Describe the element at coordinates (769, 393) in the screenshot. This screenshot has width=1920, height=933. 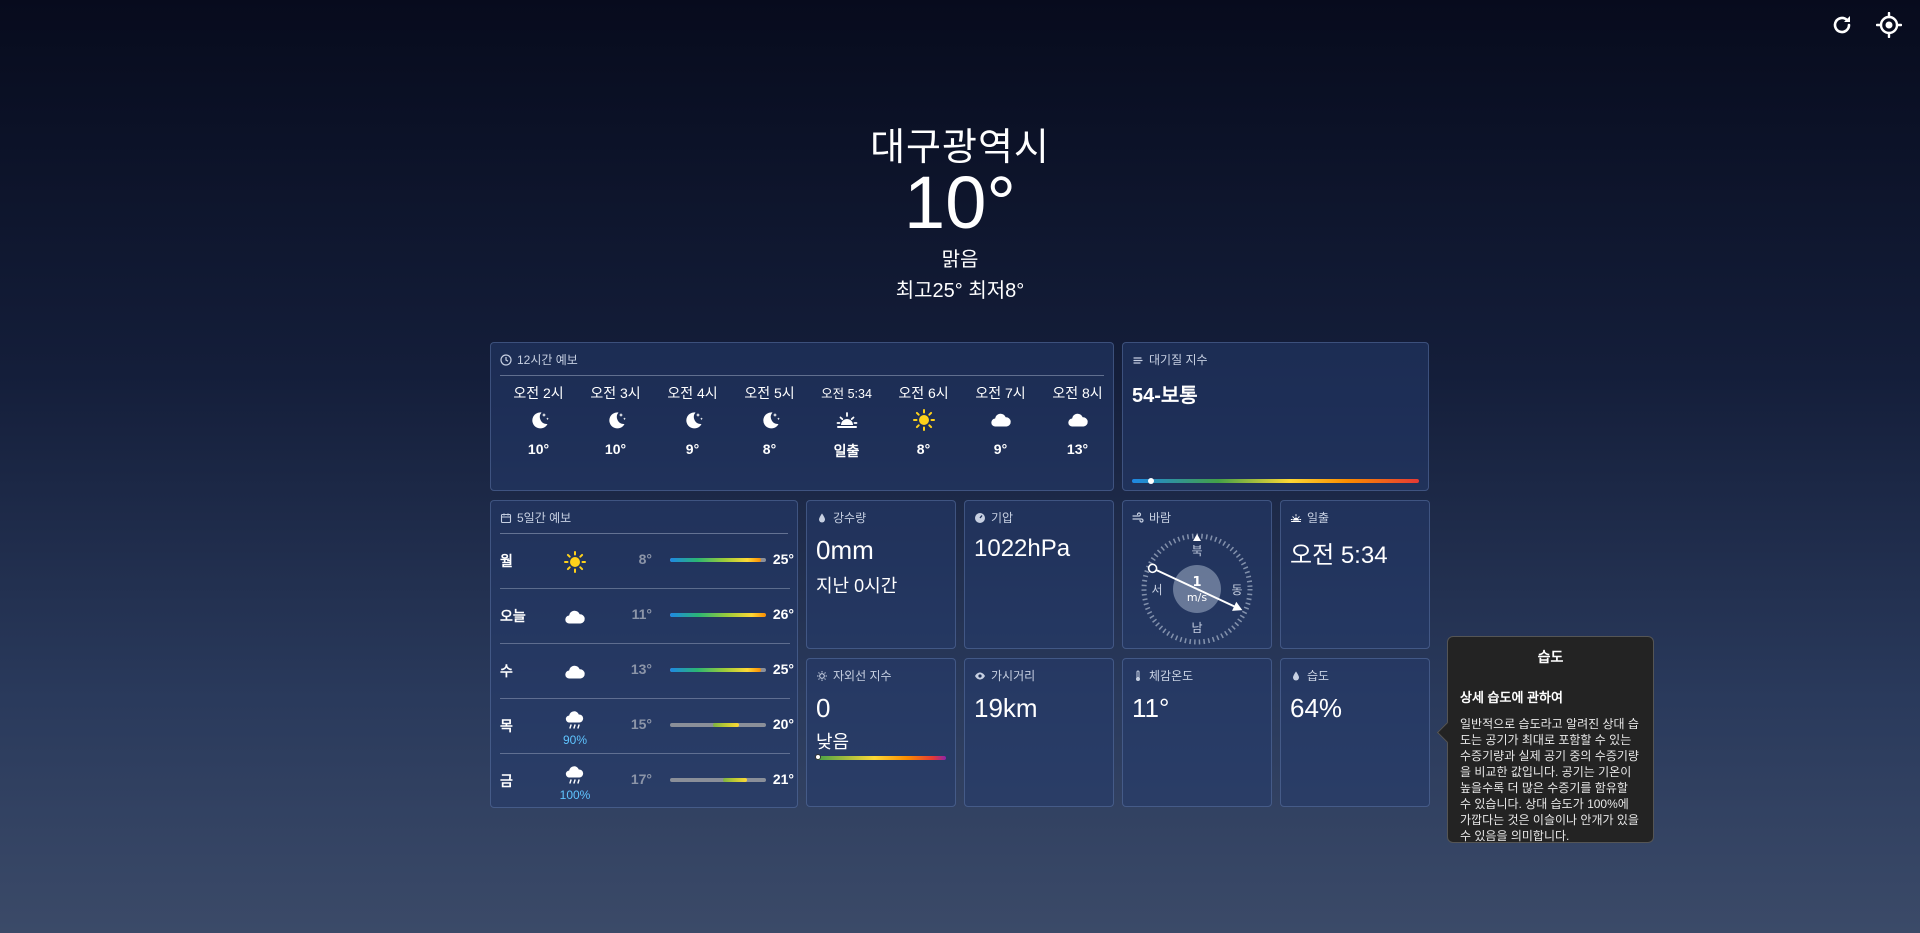
I see `hourly-time: 오전 5시` at that location.